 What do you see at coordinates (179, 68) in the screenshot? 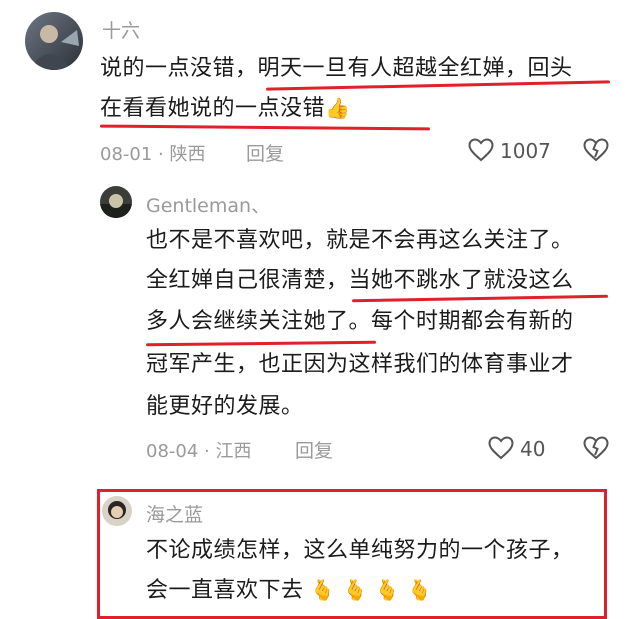
I see `comment-text-segment: 说的一点没错，` at bounding box center [179, 68].